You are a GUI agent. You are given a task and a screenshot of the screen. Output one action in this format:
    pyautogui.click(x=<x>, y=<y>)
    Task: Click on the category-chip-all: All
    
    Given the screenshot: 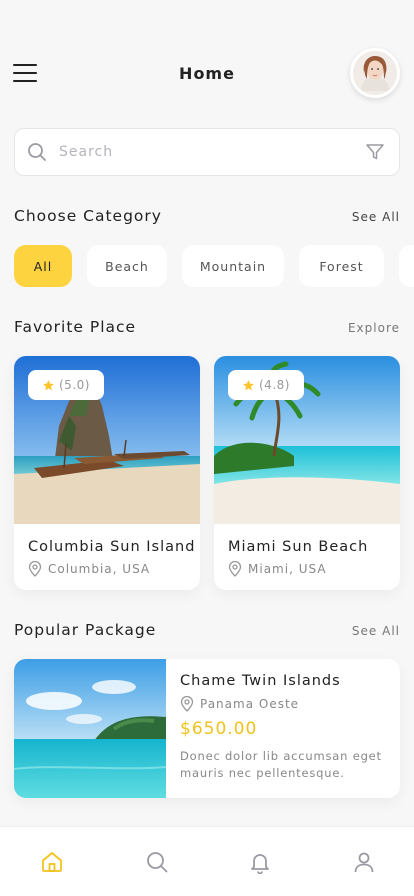 What is the action you would take?
    pyautogui.click(x=43, y=266)
    